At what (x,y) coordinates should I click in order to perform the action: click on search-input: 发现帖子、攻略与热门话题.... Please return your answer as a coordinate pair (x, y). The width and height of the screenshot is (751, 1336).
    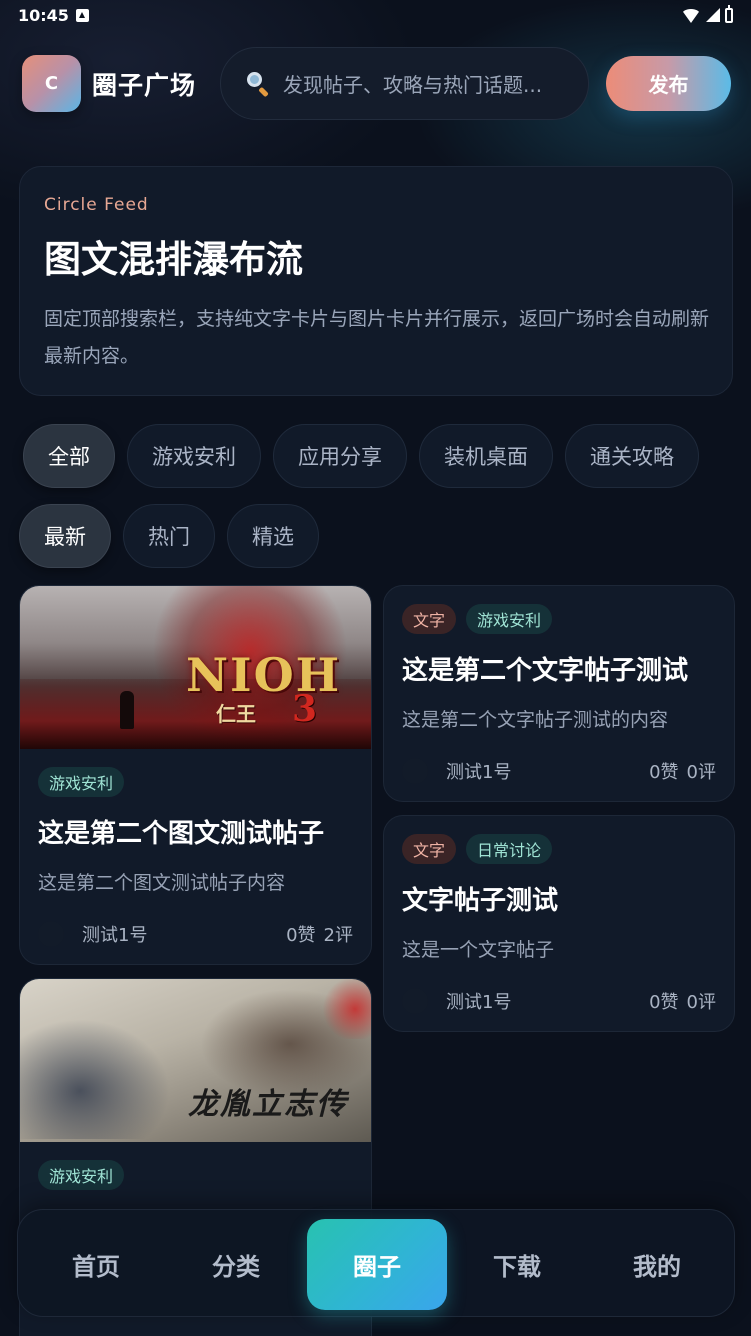
    Looking at the image, I should click on (404, 83).